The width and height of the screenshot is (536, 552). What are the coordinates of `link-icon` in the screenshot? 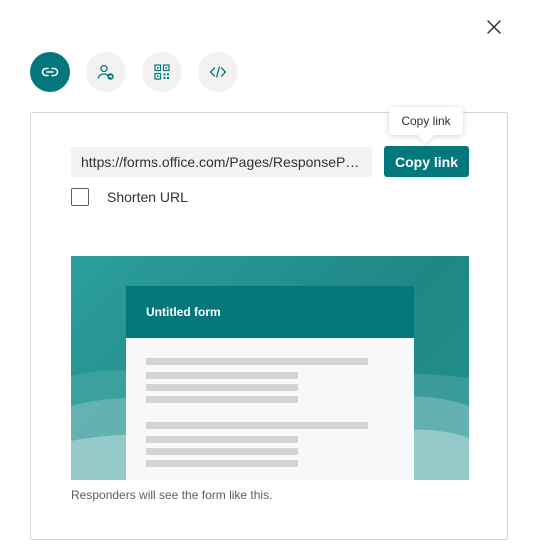 It's located at (50, 72).